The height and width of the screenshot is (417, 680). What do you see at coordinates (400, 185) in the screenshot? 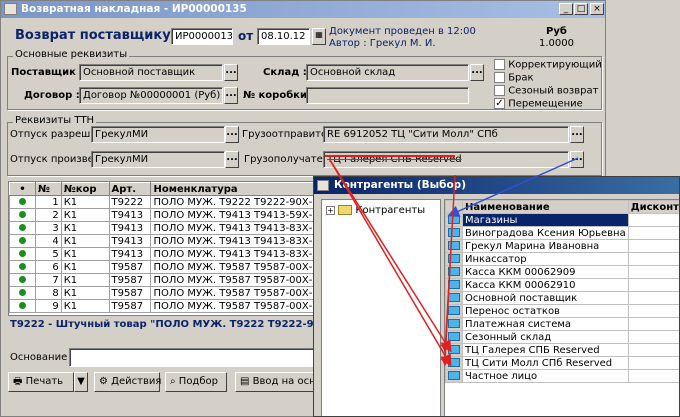
I see `dialog-title: Контрагенты (Выбор)` at bounding box center [400, 185].